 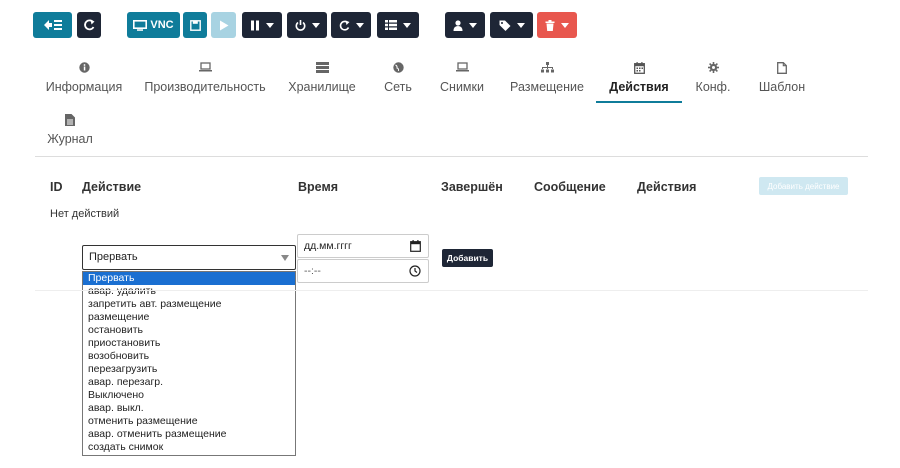 I want to click on tab-label: Хранилище, so click(x=322, y=87).